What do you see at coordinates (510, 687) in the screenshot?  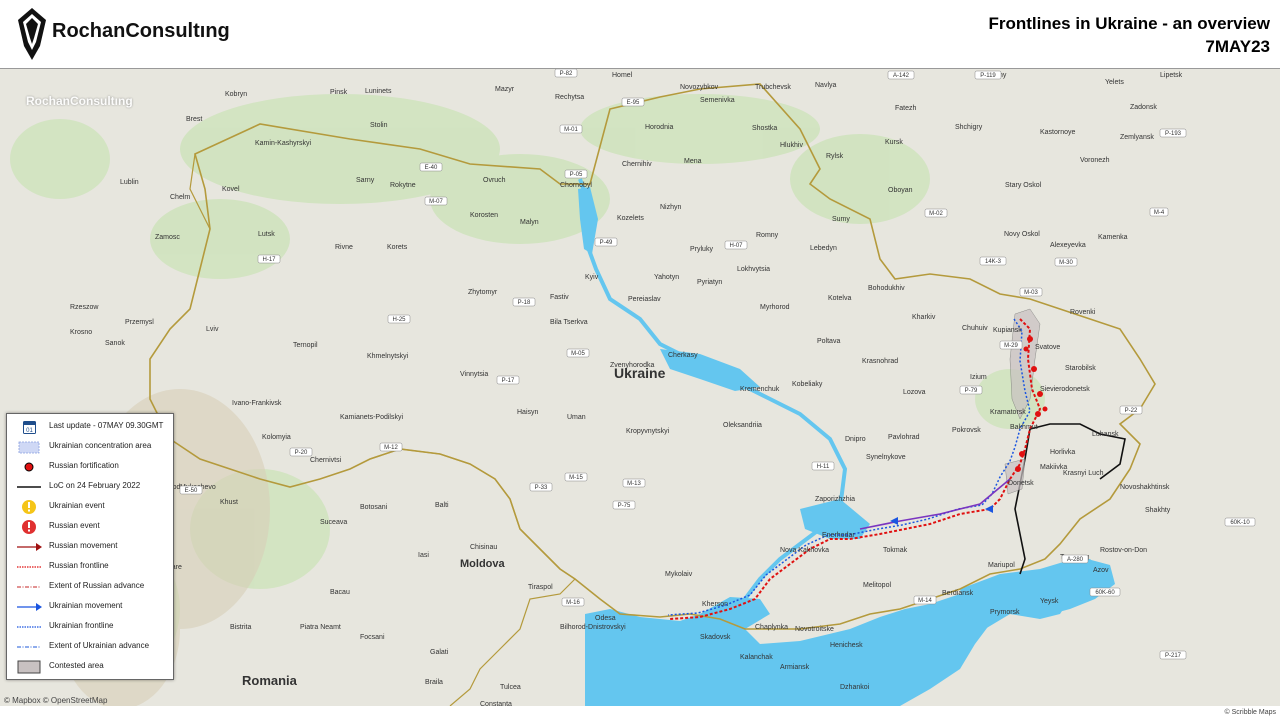 I see `city-label: Tulcea` at bounding box center [510, 687].